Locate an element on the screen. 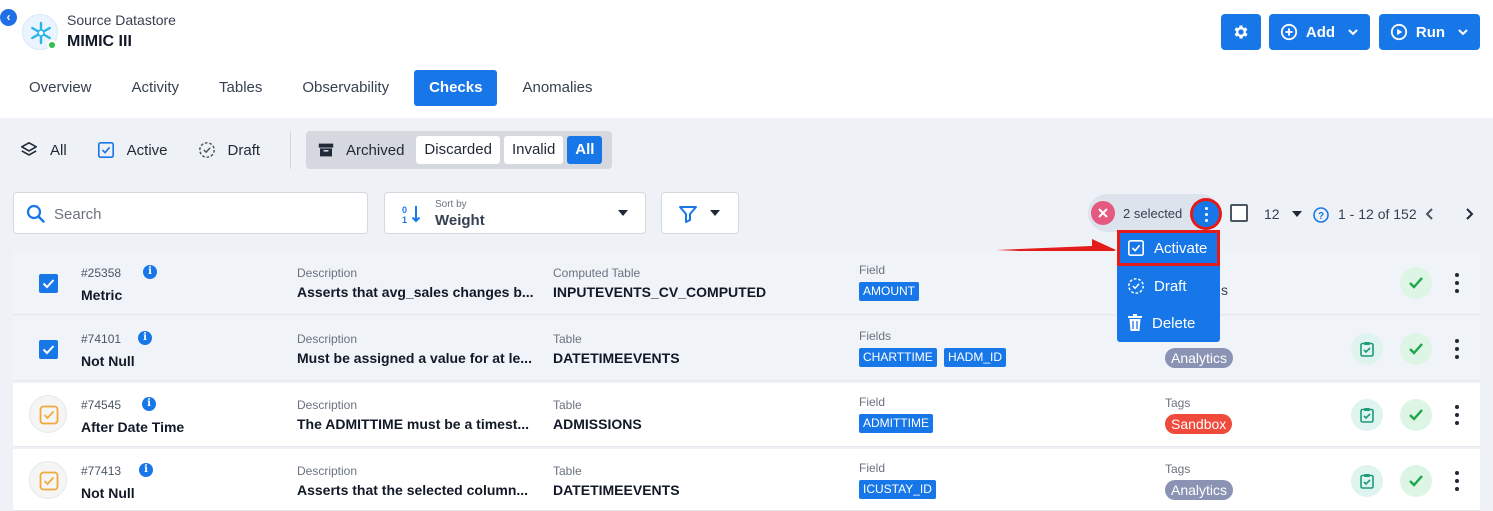  filter-archived-all: All is located at coordinates (585, 150).